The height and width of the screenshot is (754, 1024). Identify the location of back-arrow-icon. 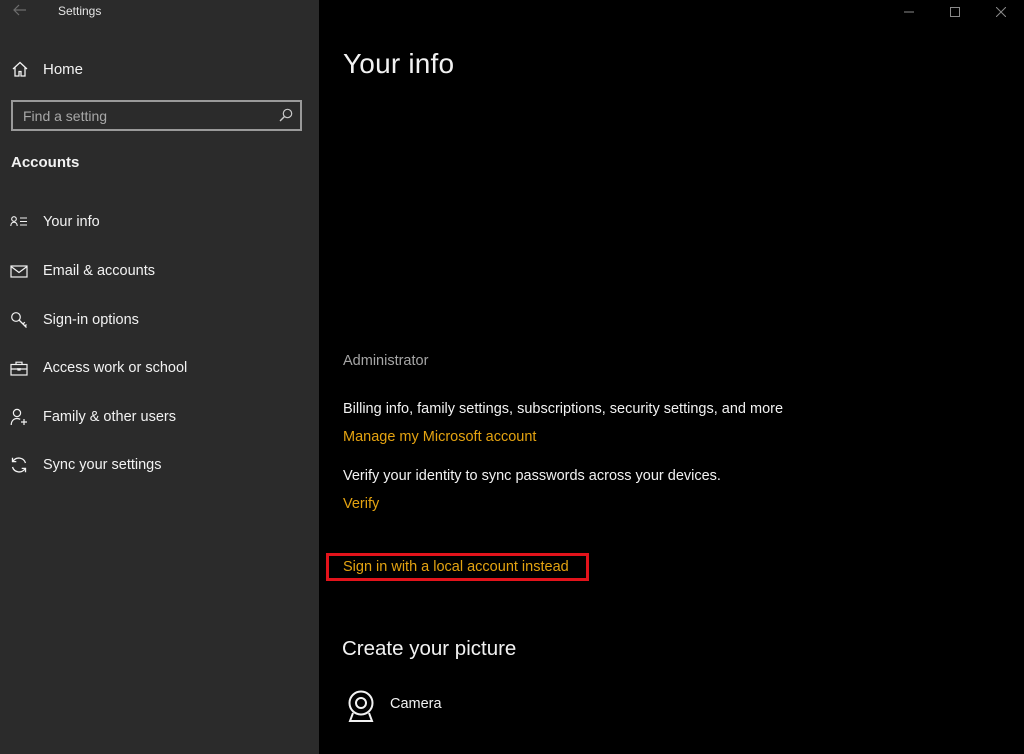
(19, 10).